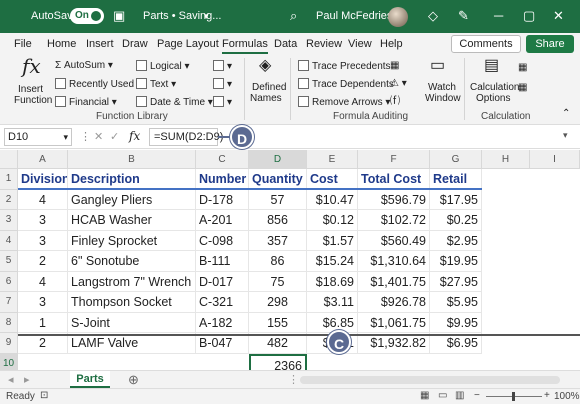 This screenshot has width=580, height=404. What do you see at coordinates (391, 44) in the screenshot?
I see `tab-help: Help` at bounding box center [391, 44].